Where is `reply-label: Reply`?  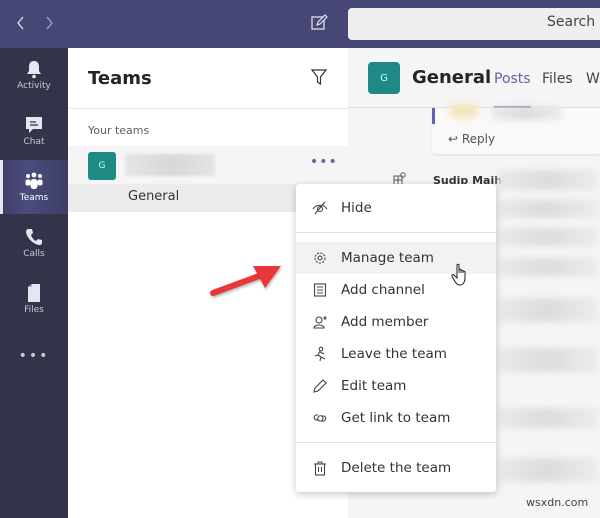
reply-label: Reply is located at coordinates (478, 139).